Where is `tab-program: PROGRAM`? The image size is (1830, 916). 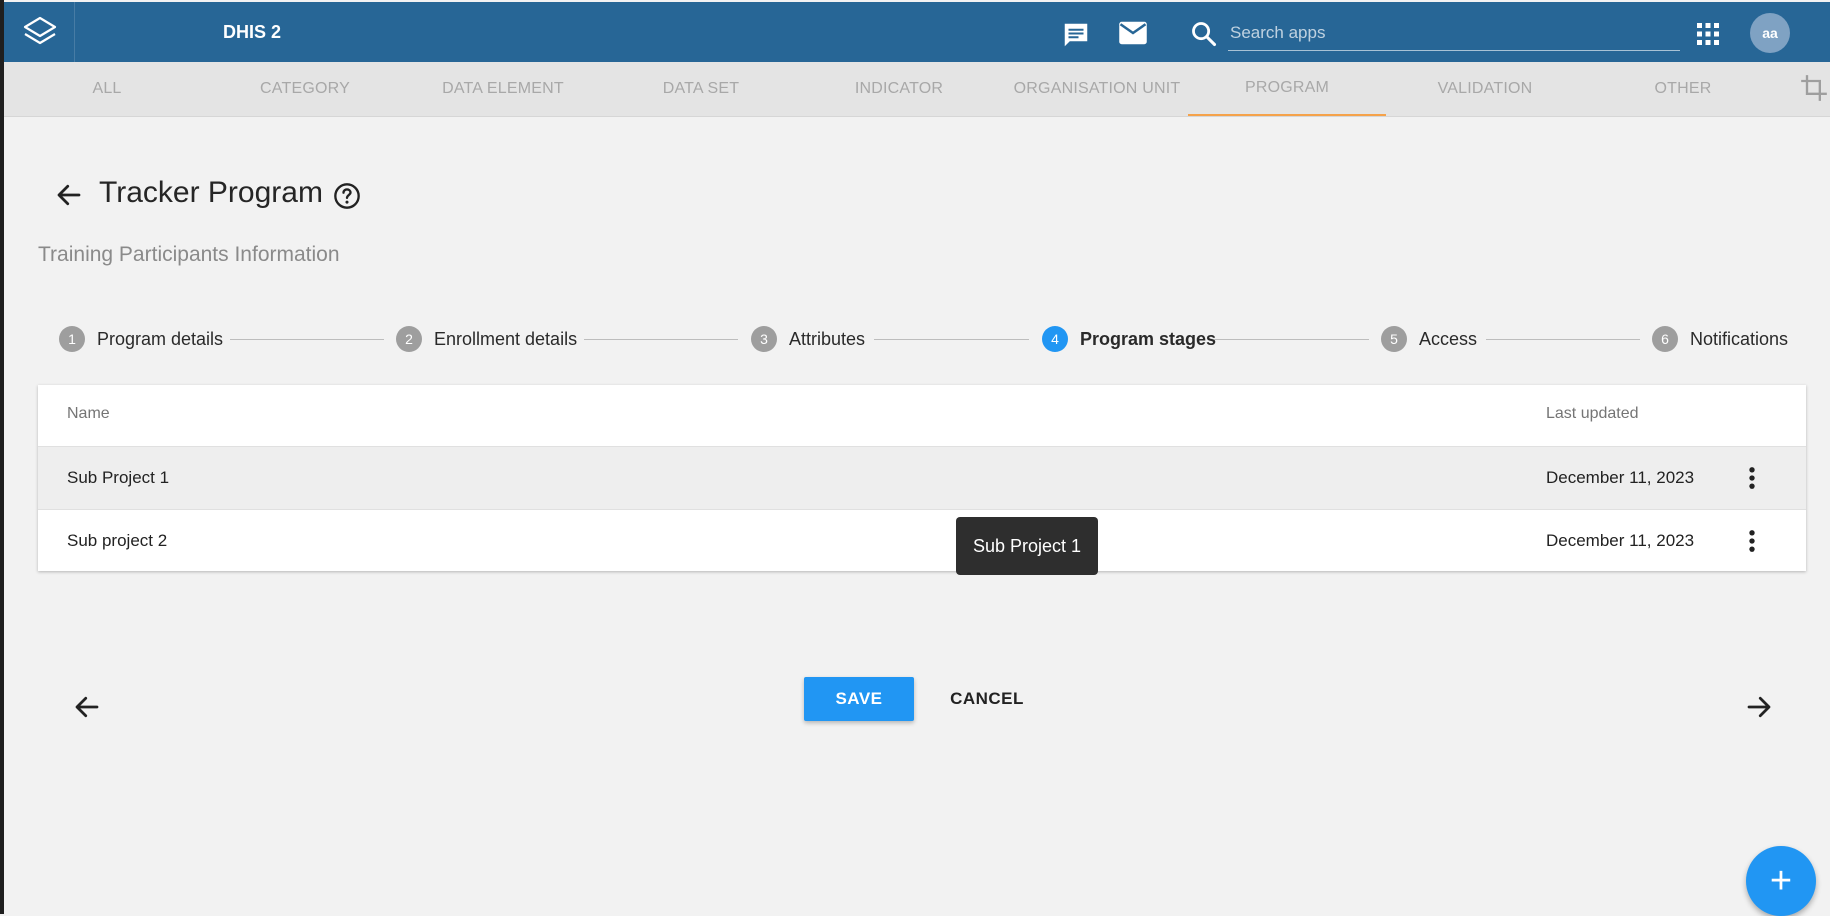 tab-program: PROGRAM is located at coordinates (1287, 89).